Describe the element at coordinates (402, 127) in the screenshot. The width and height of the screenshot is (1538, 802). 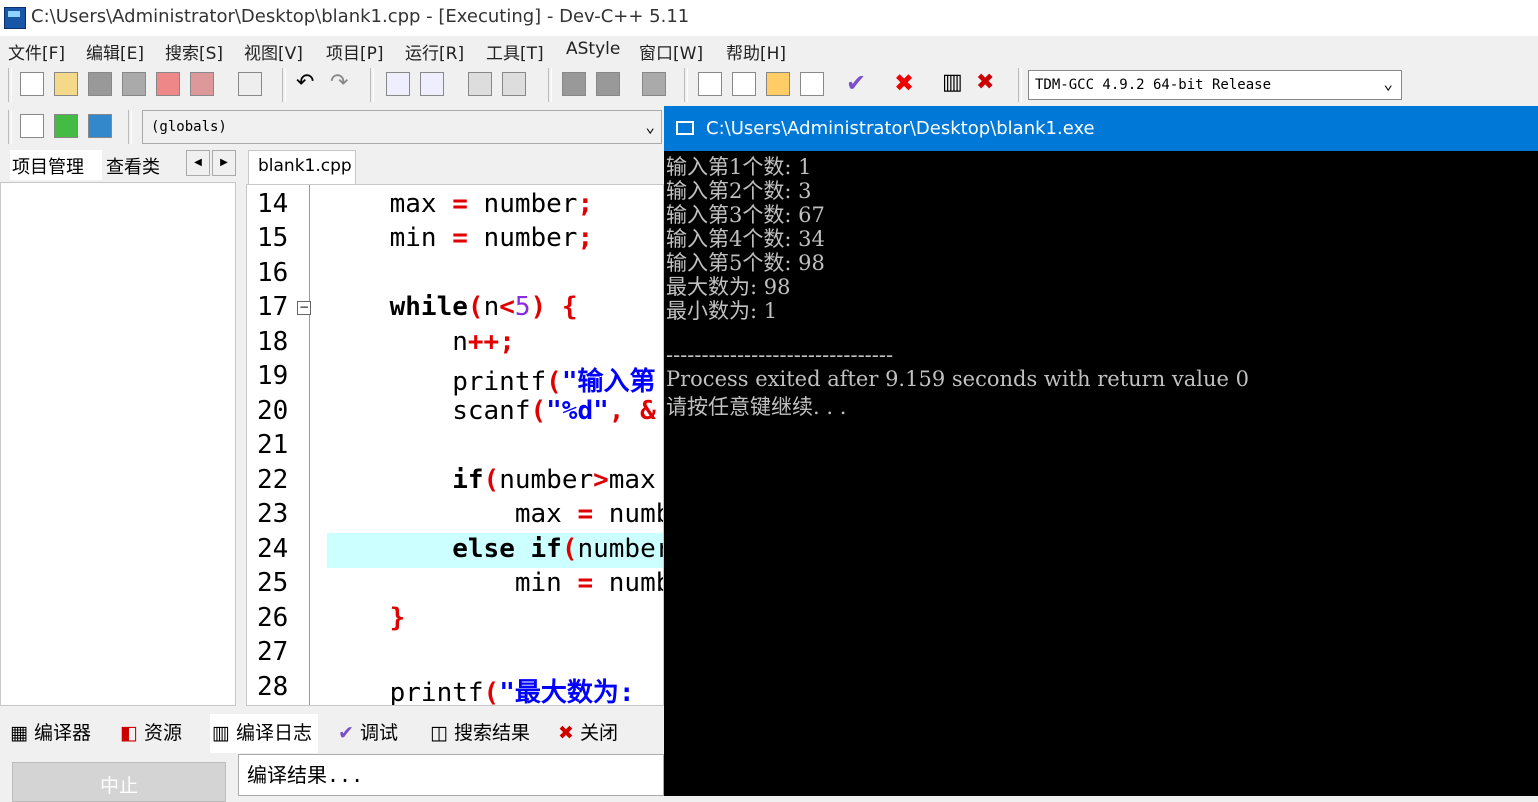
I see `scope-select: (globals) ⌄` at that location.